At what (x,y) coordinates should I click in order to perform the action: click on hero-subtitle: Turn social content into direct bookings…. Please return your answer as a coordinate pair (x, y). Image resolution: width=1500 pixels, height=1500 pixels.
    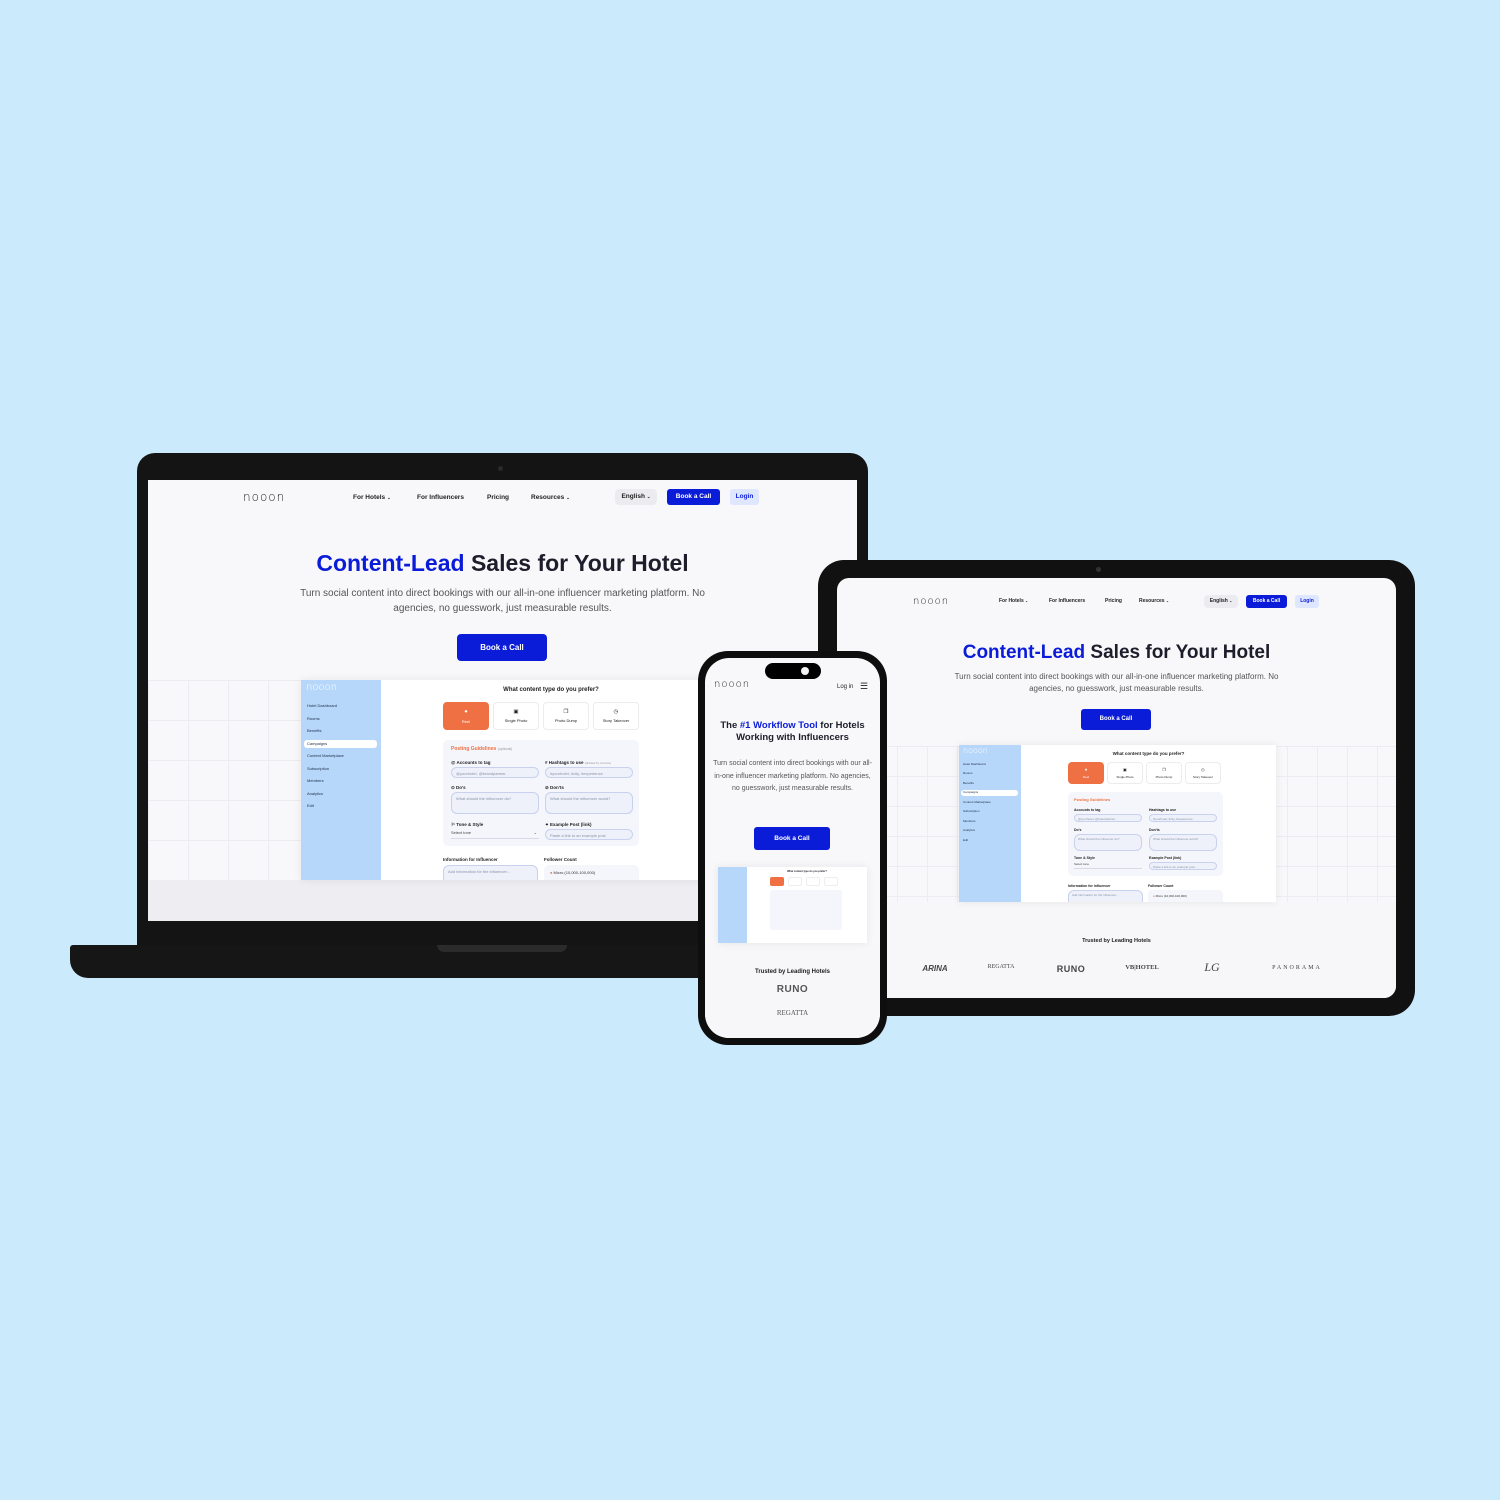
    Looking at the image, I should click on (1116, 683).